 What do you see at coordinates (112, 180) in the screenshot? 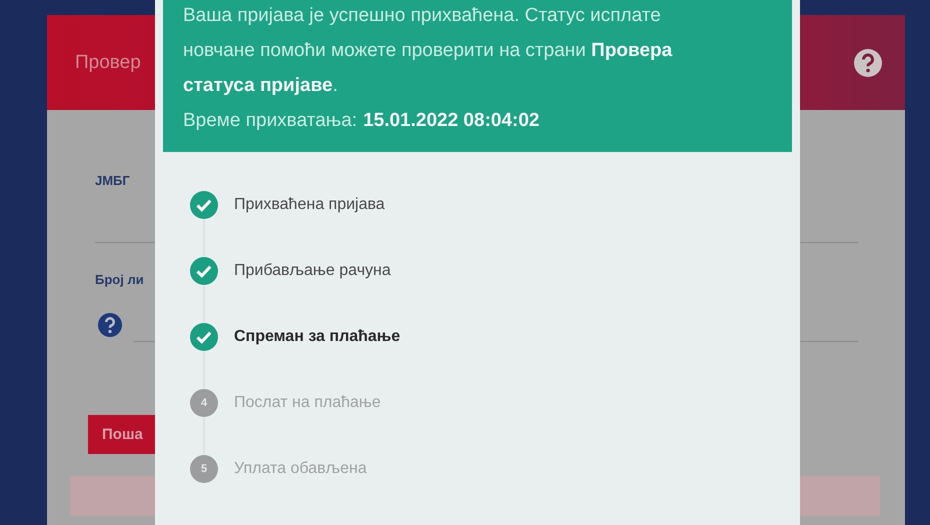
I see `field-label: ЈМБГ` at bounding box center [112, 180].